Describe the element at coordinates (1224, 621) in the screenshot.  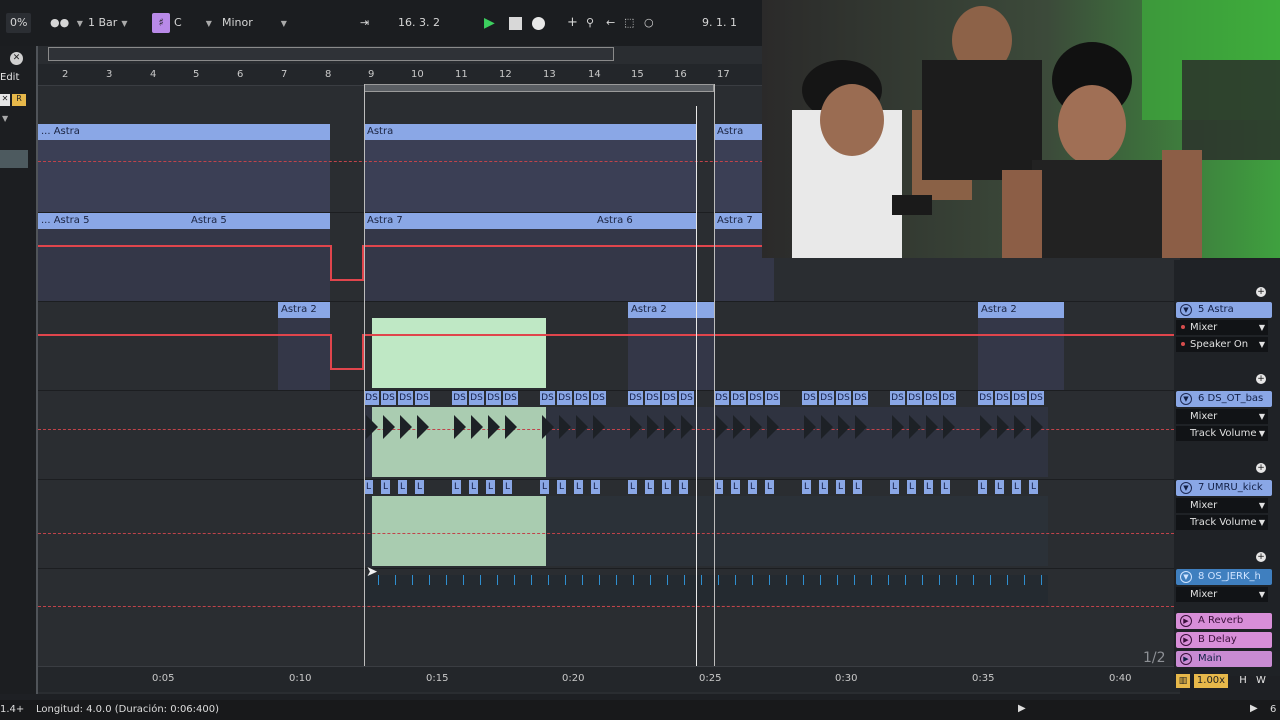
I see `return-track-a: ▶ A Reverb` at that location.